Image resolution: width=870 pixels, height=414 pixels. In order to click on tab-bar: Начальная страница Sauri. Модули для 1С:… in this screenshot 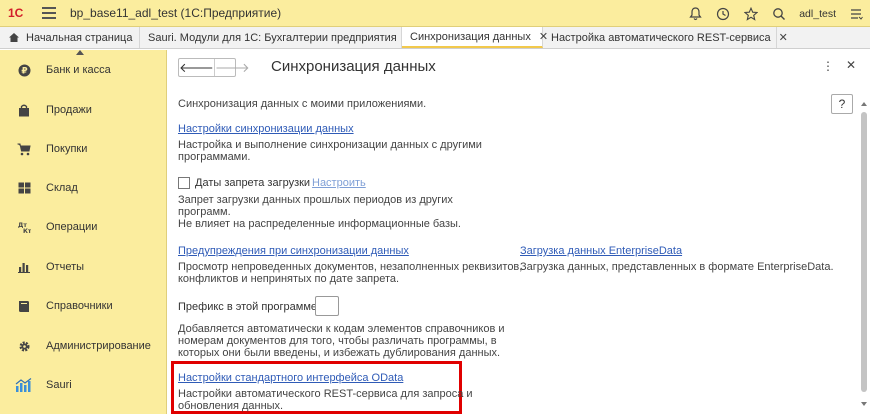, I will do `click(435, 38)`.